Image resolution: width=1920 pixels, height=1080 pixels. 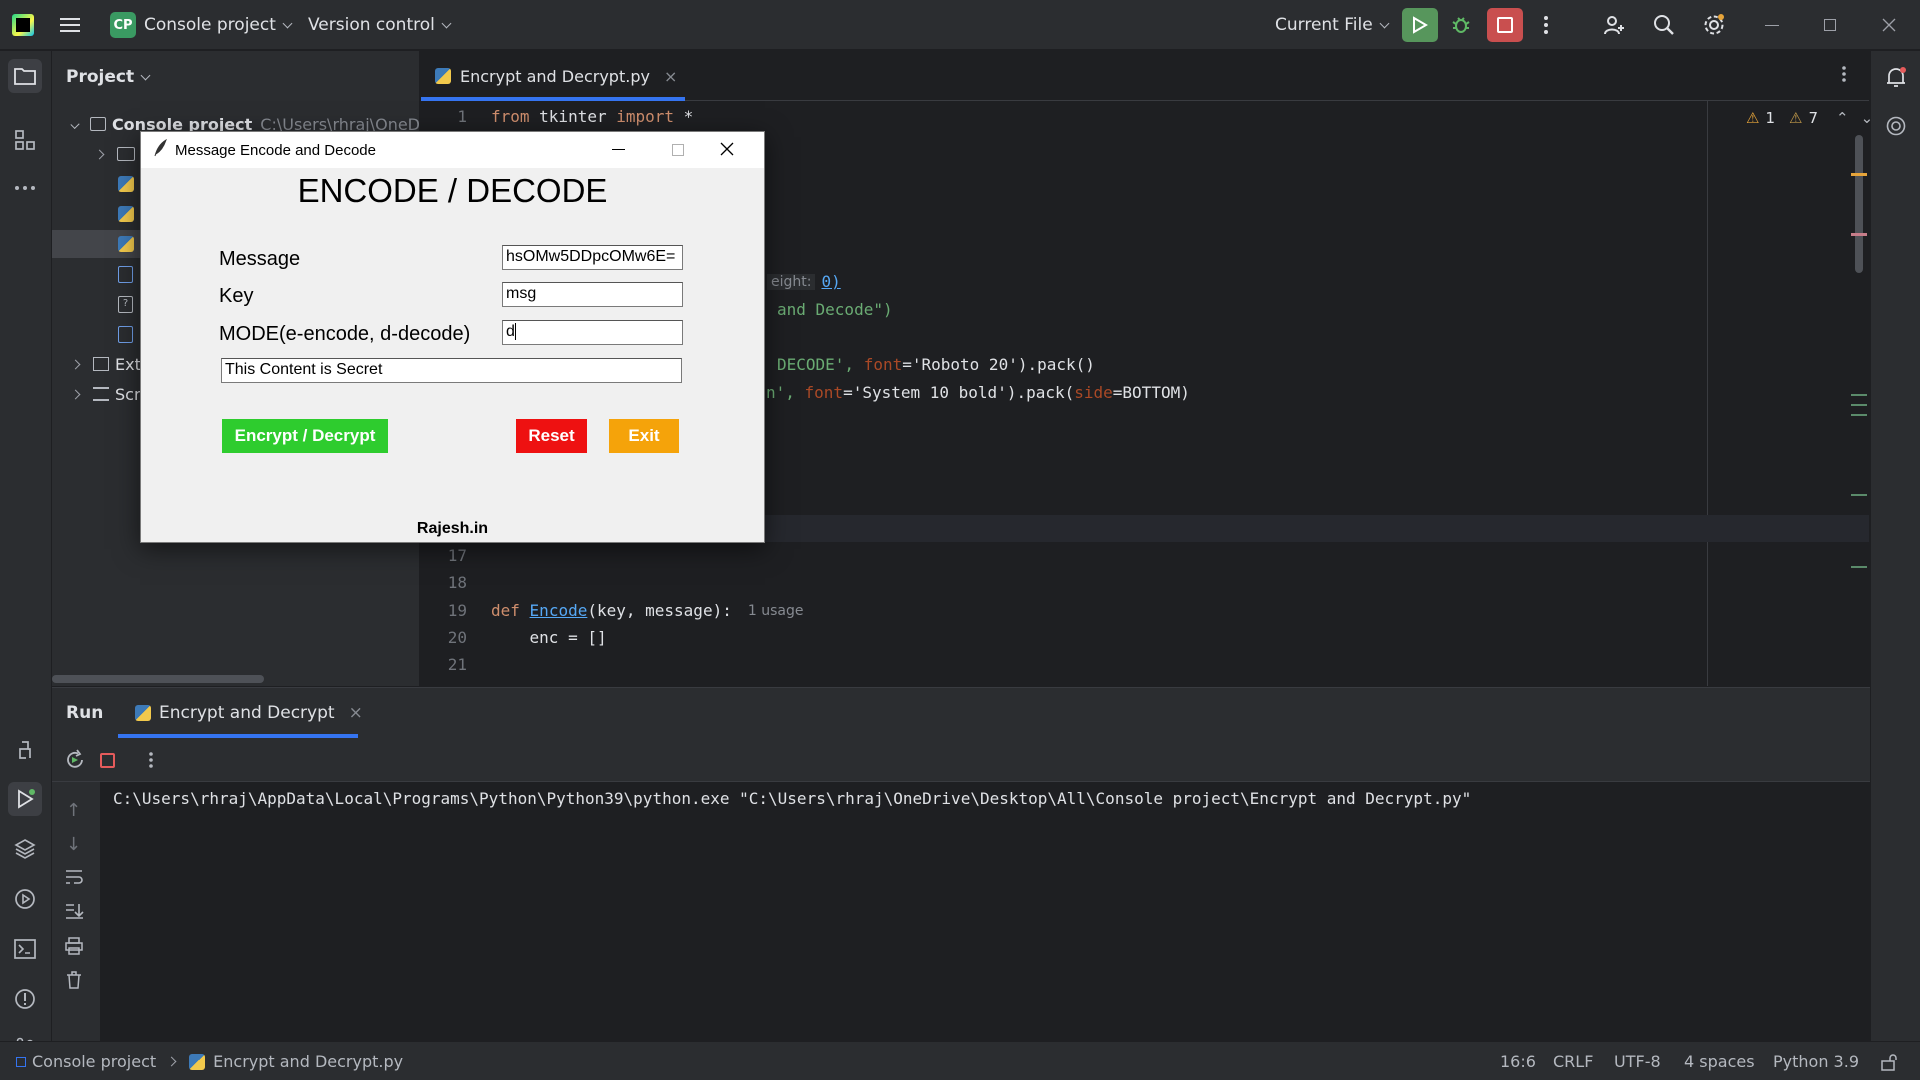 What do you see at coordinates (1066, 664) in the screenshot?
I see `code-line: 21` at bounding box center [1066, 664].